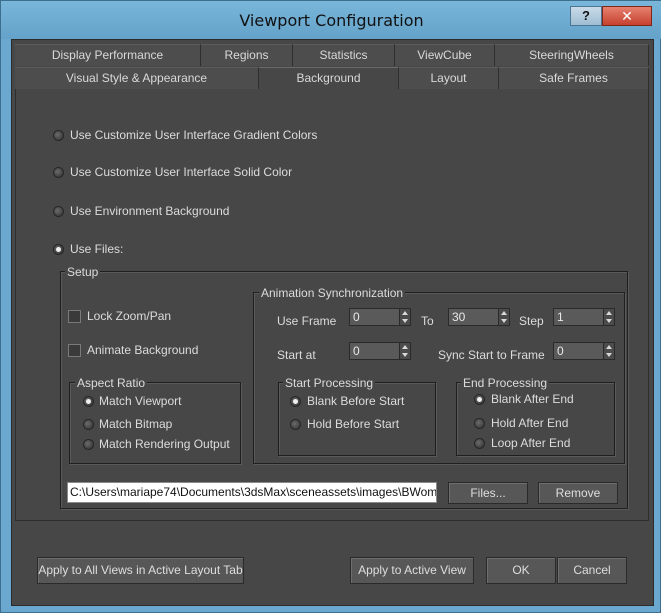 The width and height of the screenshot is (661, 613). I want to click on to-spinner: 30, so click(479, 317).